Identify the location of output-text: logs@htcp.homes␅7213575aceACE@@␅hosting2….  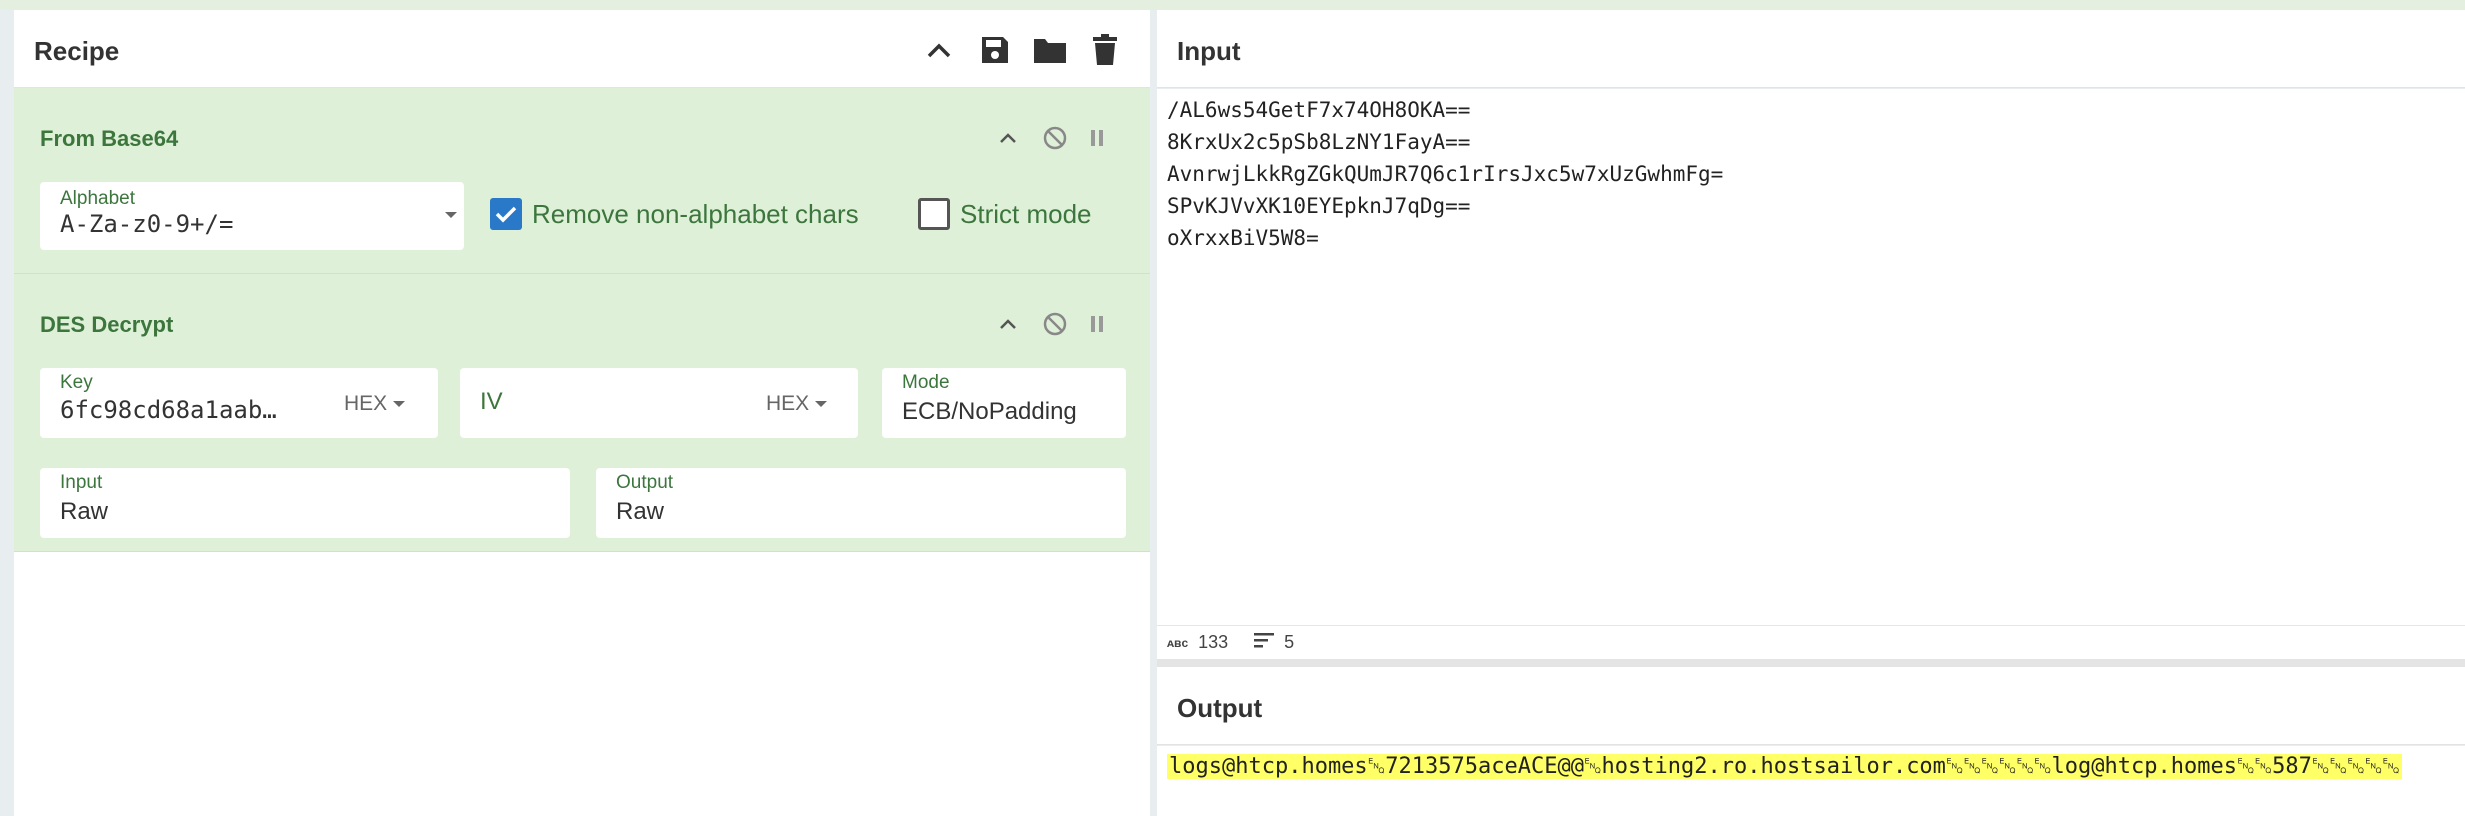
(1784, 766).